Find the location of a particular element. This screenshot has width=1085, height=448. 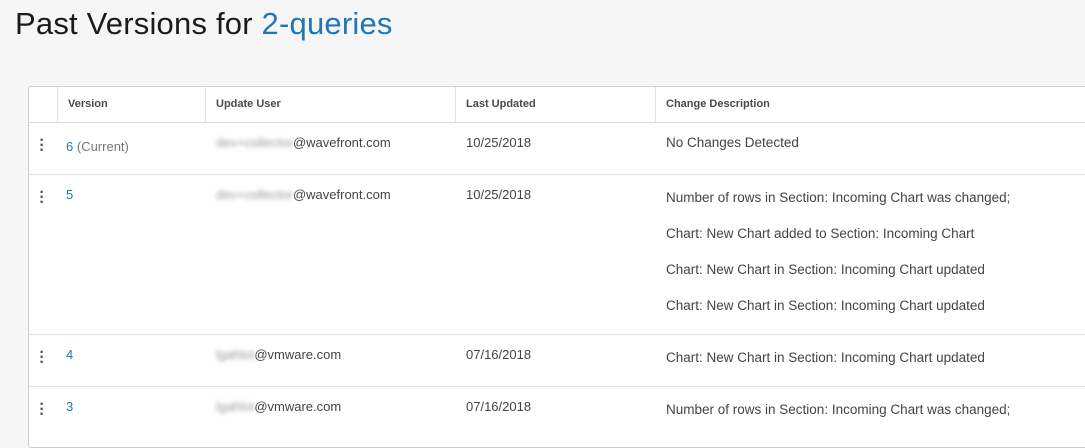

version-link: 3 is located at coordinates (69, 406).